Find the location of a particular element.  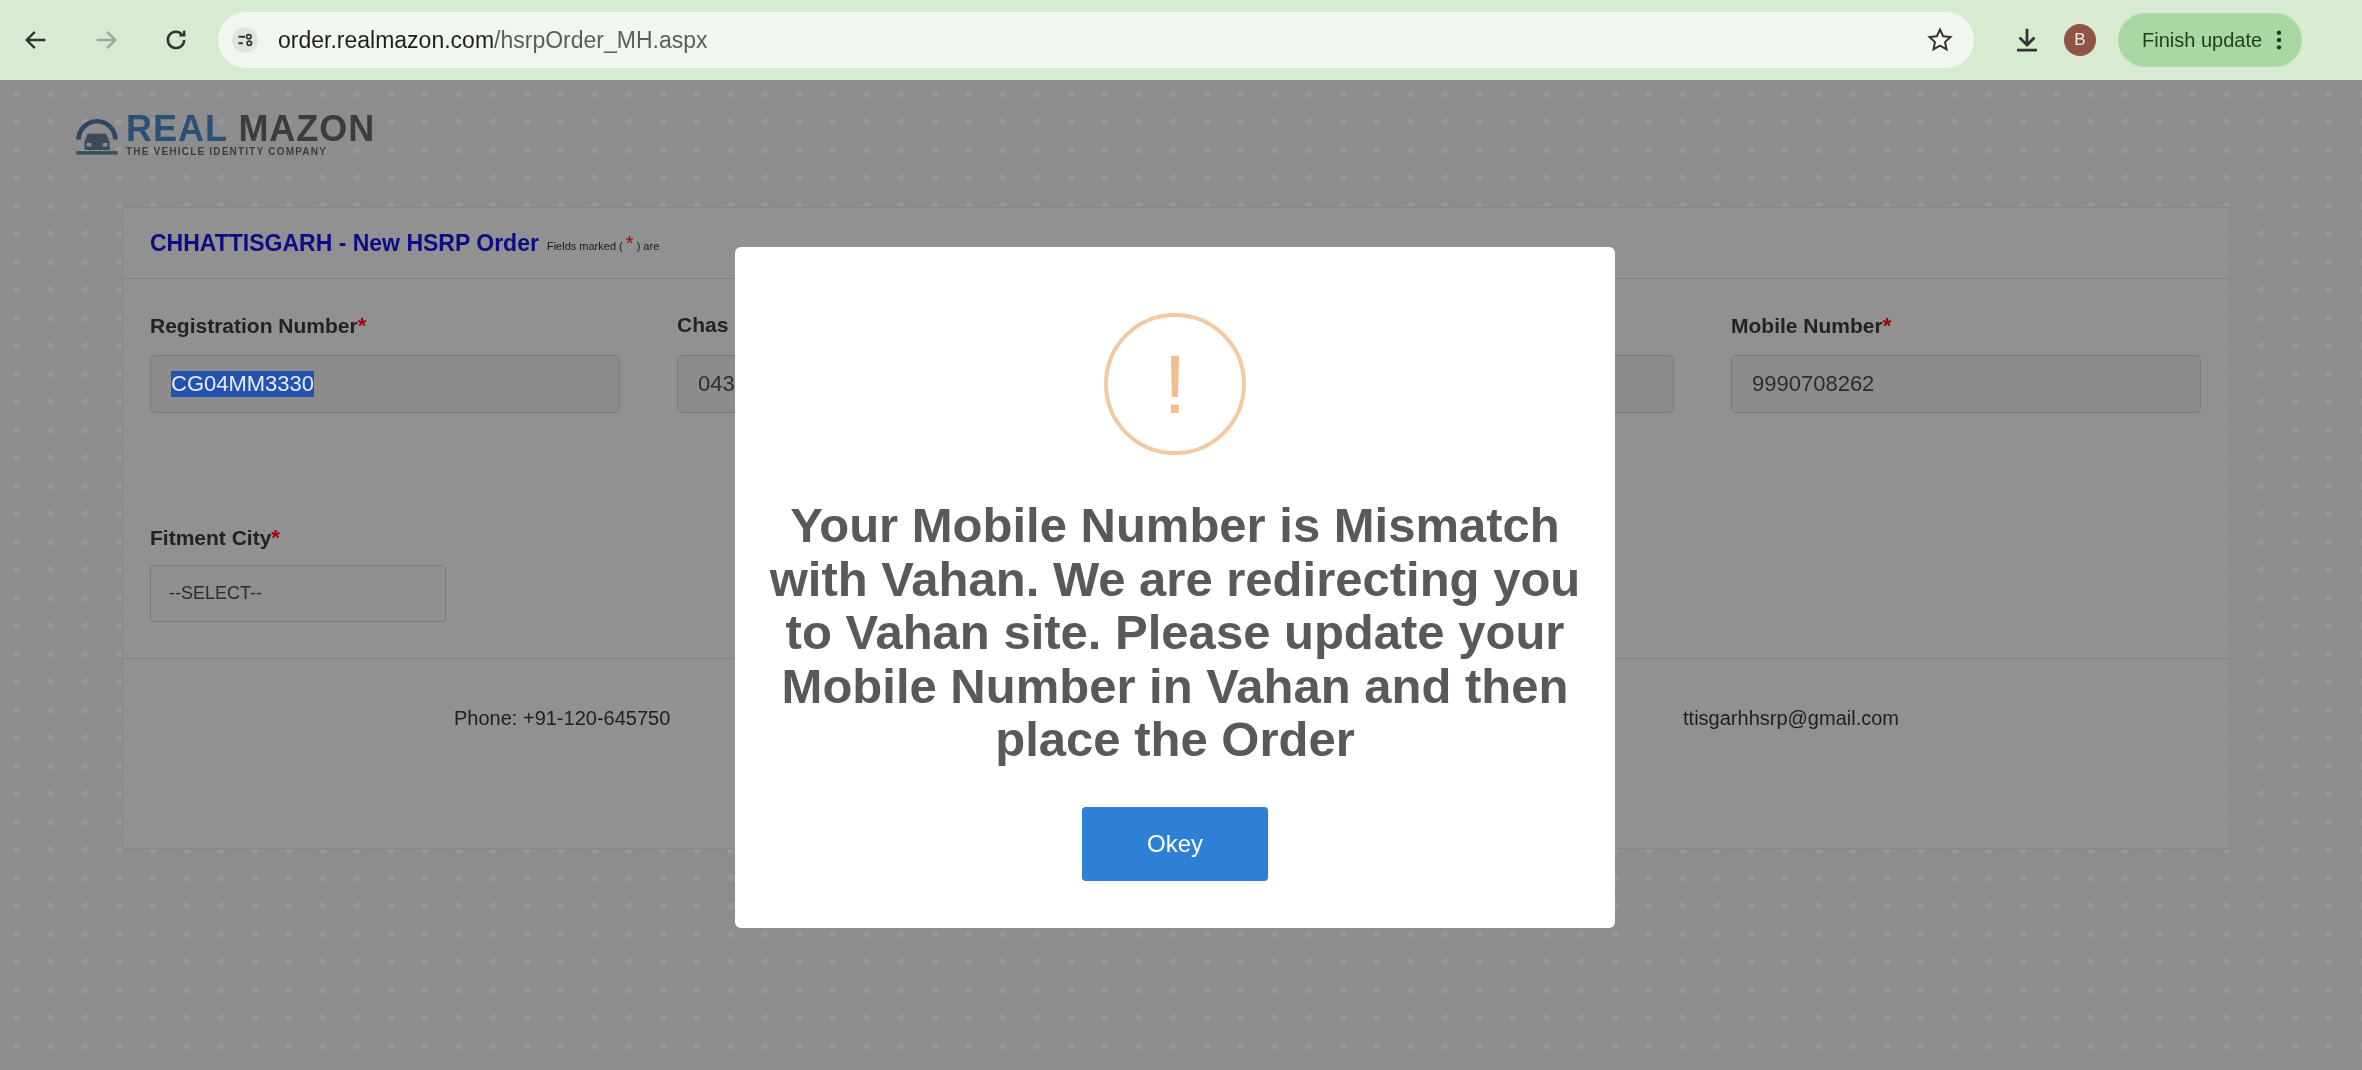

field-label: Fitment City* is located at coordinates (215, 538).